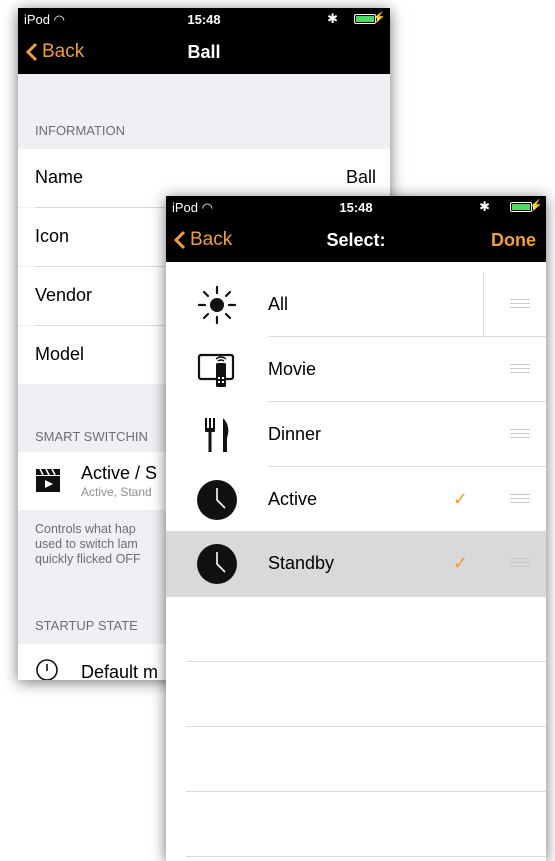 The width and height of the screenshot is (555, 861). Describe the element at coordinates (48, 480) in the screenshot. I see `clapperboard-icon` at that location.